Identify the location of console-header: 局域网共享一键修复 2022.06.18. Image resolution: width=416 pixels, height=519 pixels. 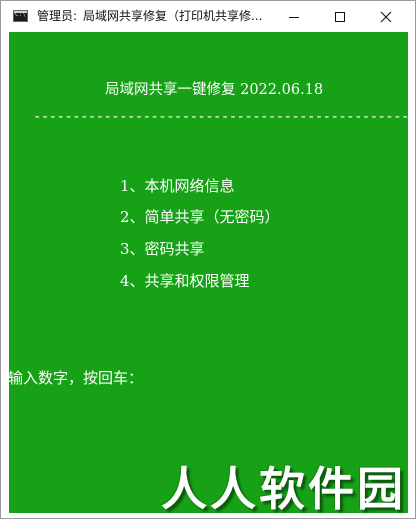
(214, 90).